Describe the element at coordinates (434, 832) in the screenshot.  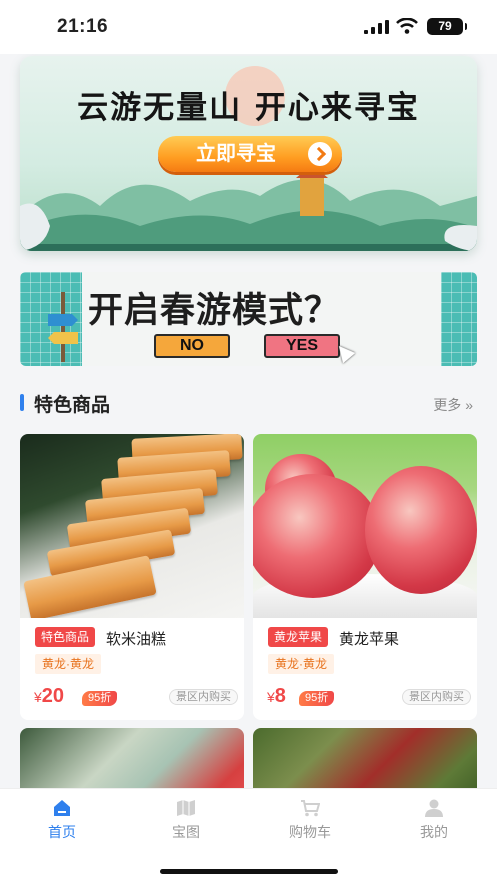
I see `tab-label: 我的` at that location.